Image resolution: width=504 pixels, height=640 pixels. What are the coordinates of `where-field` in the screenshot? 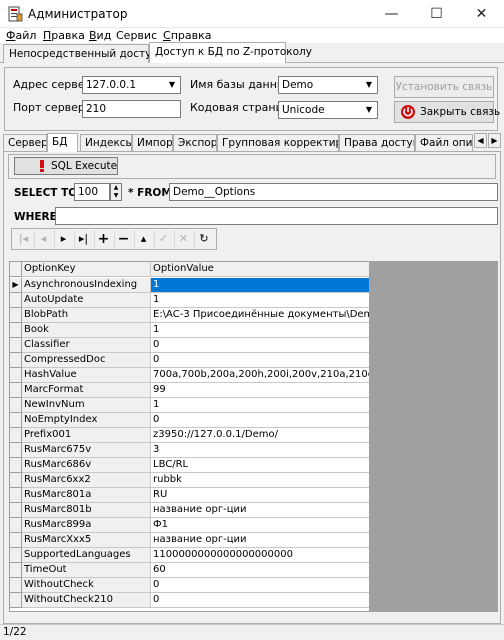 It's located at (276, 216).